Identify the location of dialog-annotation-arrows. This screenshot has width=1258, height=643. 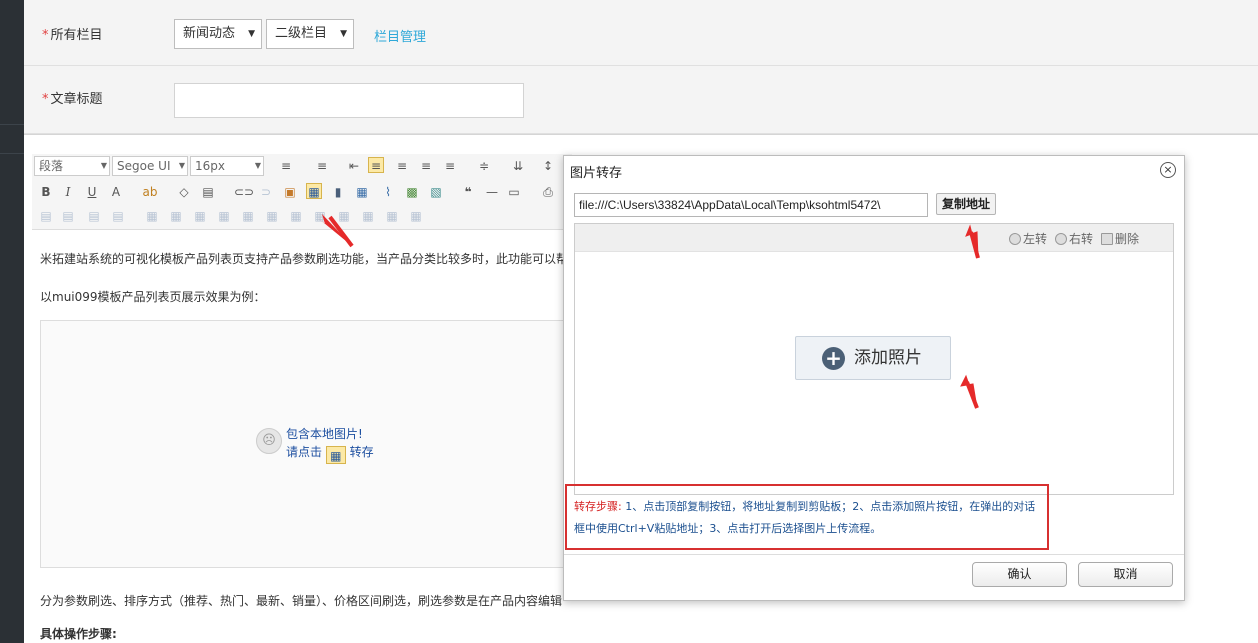
(970, 316).